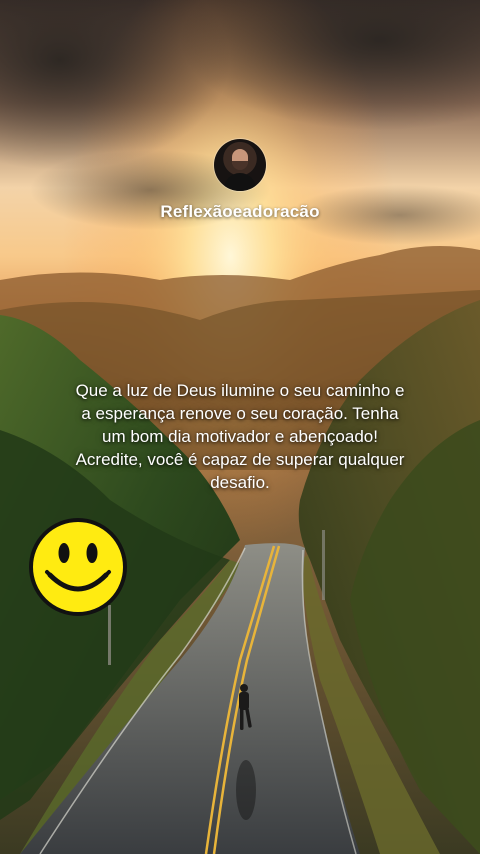 The height and width of the screenshot is (854, 480). Describe the element at coordinates (240, 212) in the screenshot. I see `profile-username: Reflexãoeadoracão` at that location.